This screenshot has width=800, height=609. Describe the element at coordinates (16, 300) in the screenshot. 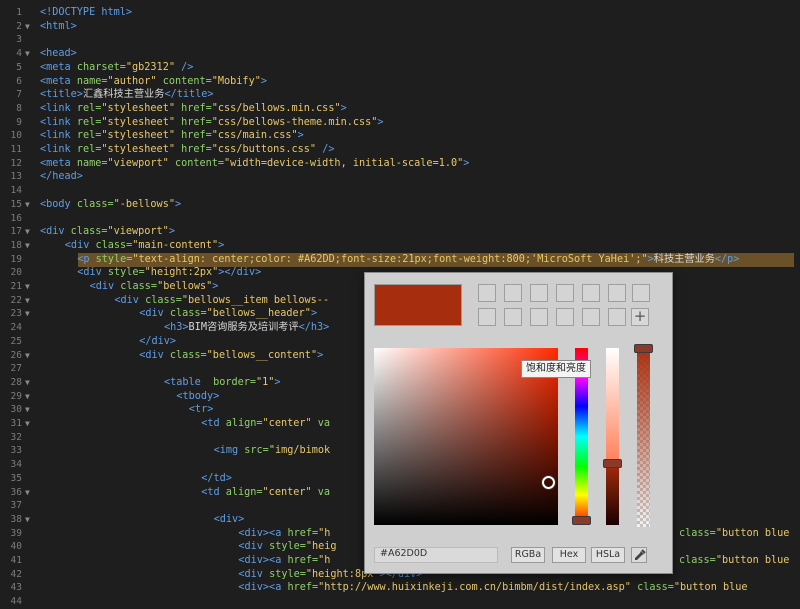

I see `line-number: 22` at that location.